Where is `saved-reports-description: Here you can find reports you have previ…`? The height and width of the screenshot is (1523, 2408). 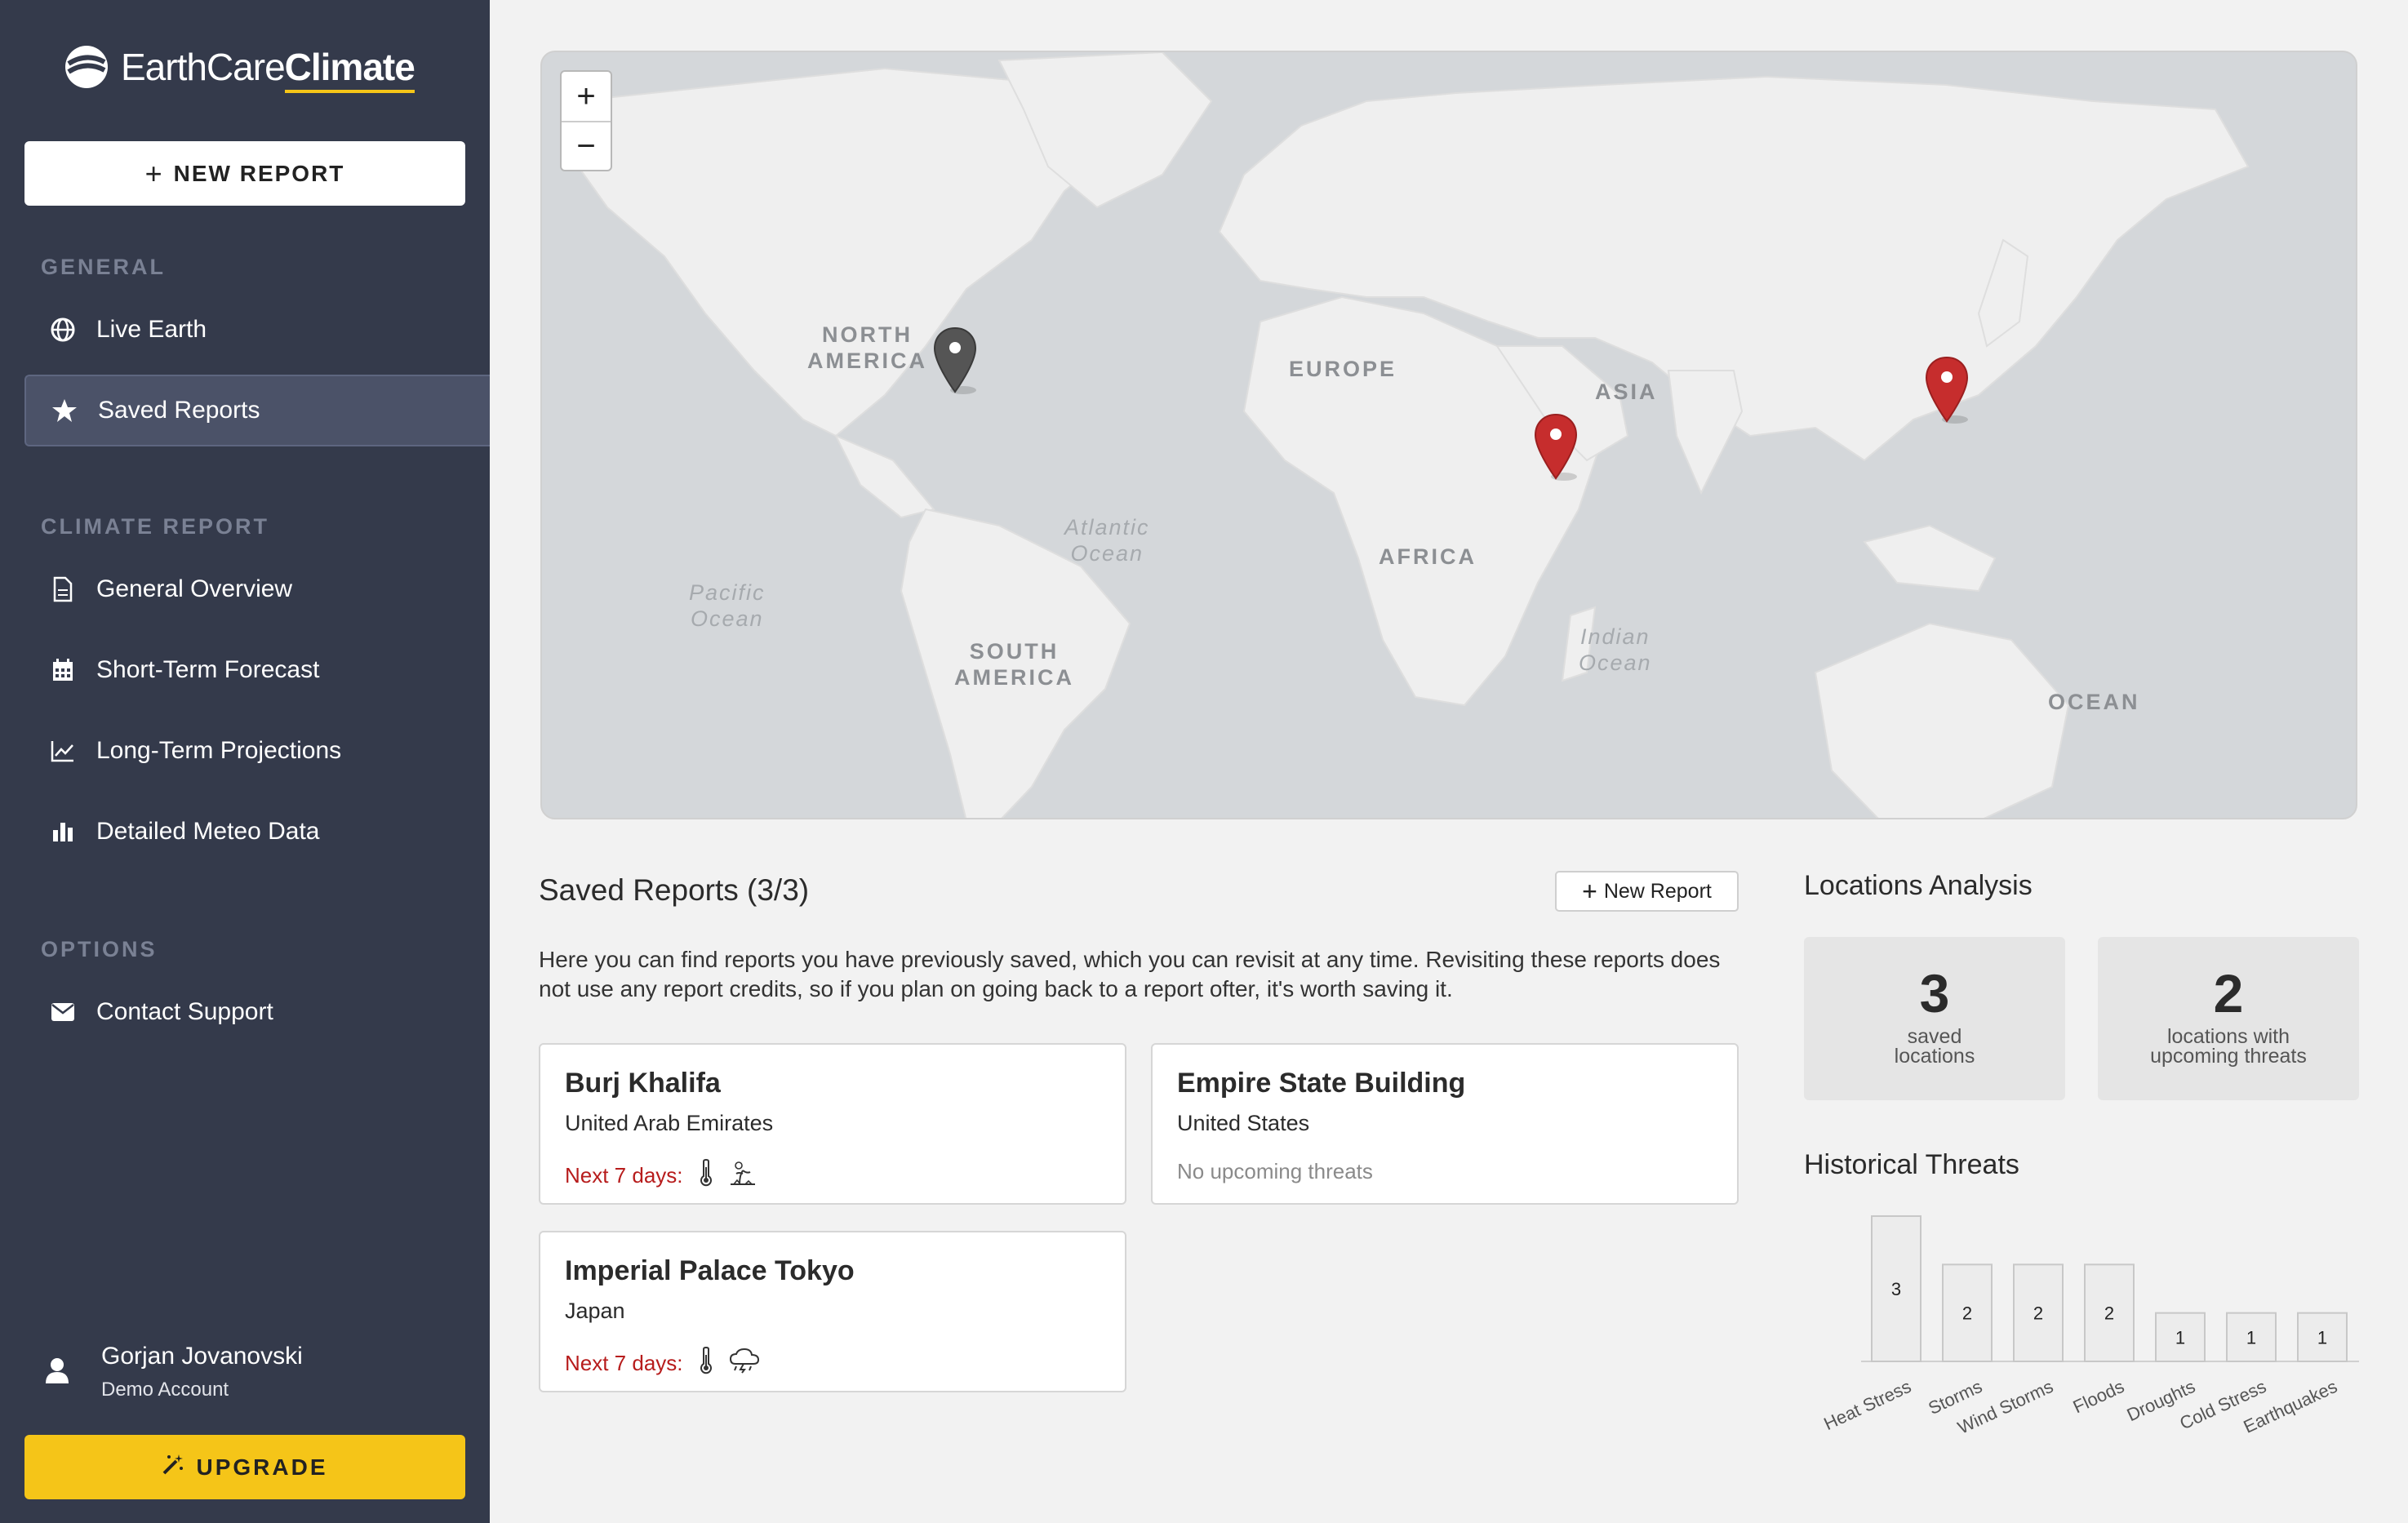
saved-reports-description: Here you can find reports you have previ… is located at coordinates (1130, 974).